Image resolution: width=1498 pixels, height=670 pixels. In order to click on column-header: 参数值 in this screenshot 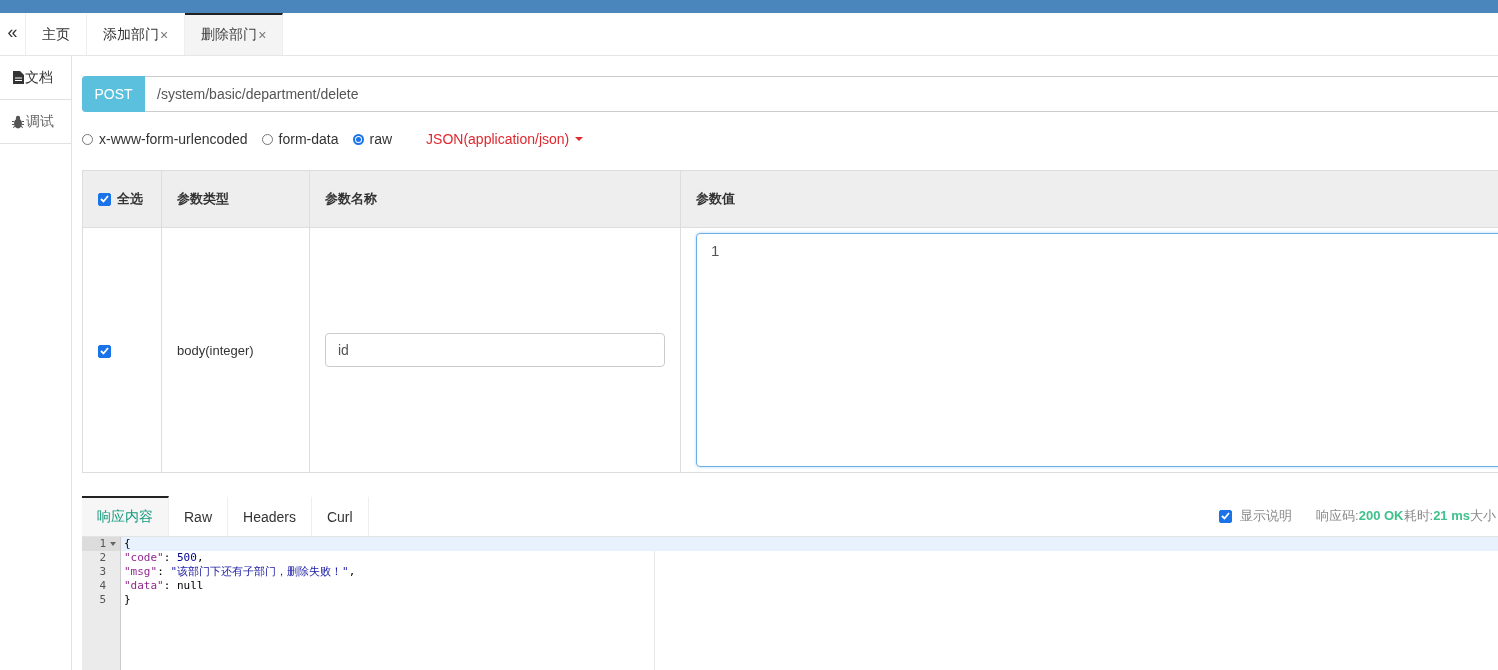, I will do `click(715, 198)`.